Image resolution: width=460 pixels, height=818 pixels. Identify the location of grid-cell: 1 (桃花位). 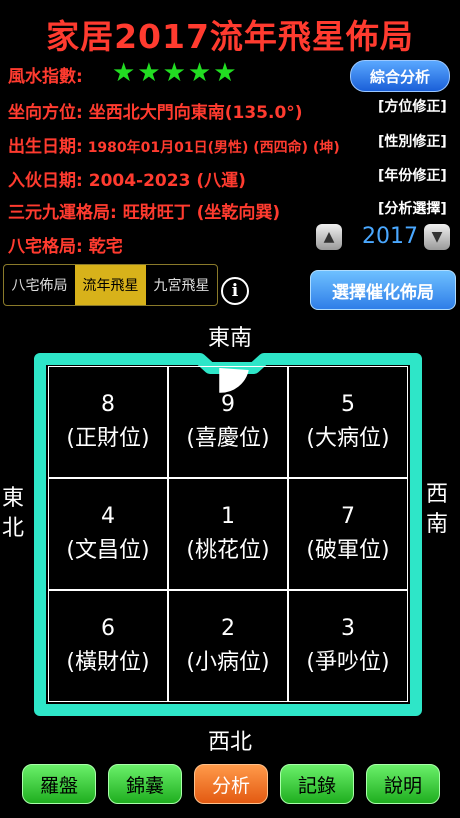
(228, 534).